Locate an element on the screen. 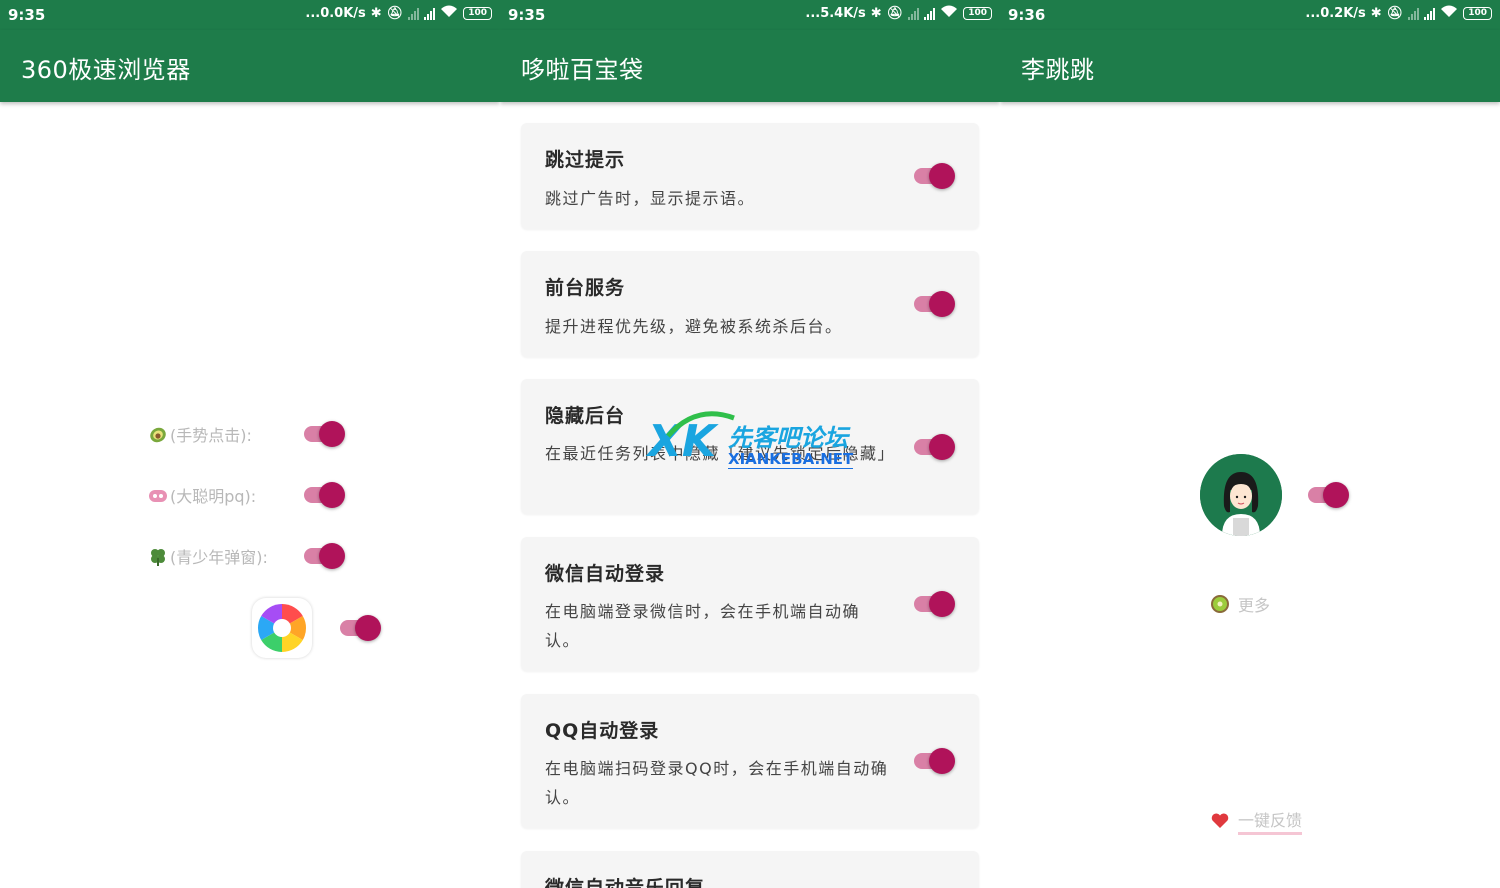 The width and height of the screenshot is (1500, 888). forum-watermark: XK 先客吧论坛 XIANKEBA.NET is located at coordinates (758, 443).